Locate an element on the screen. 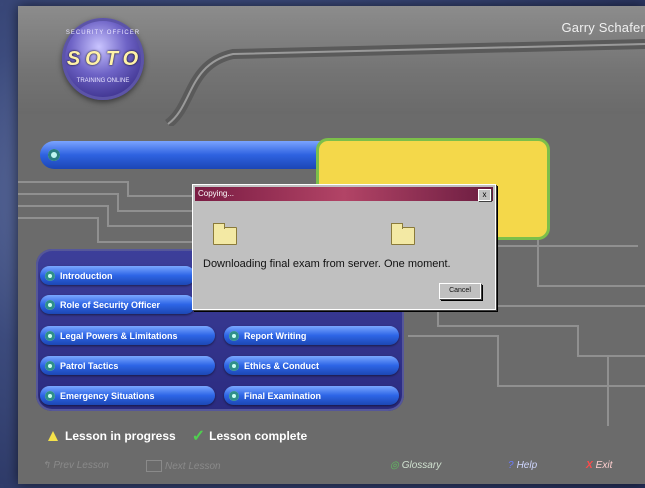 This screenshot has width=645, height=488. next-lesson-button: Next Lesson is located at coordinates (183, 466).